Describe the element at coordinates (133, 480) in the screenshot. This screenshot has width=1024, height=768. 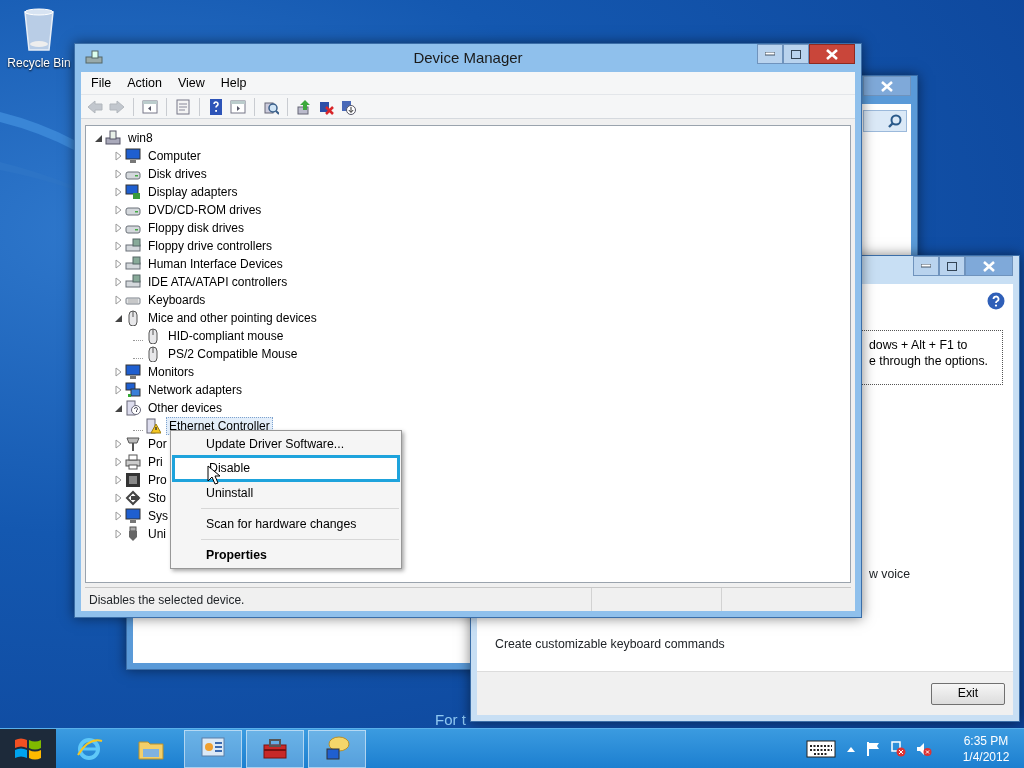
I see `processor-icon` at that location.